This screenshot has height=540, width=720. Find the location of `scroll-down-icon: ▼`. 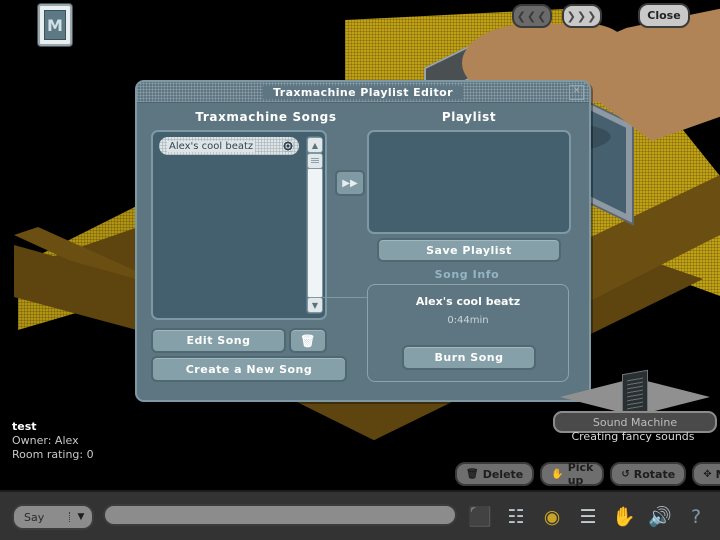

scroll-down-icon: ▼ is located at coordinates (315, 305).